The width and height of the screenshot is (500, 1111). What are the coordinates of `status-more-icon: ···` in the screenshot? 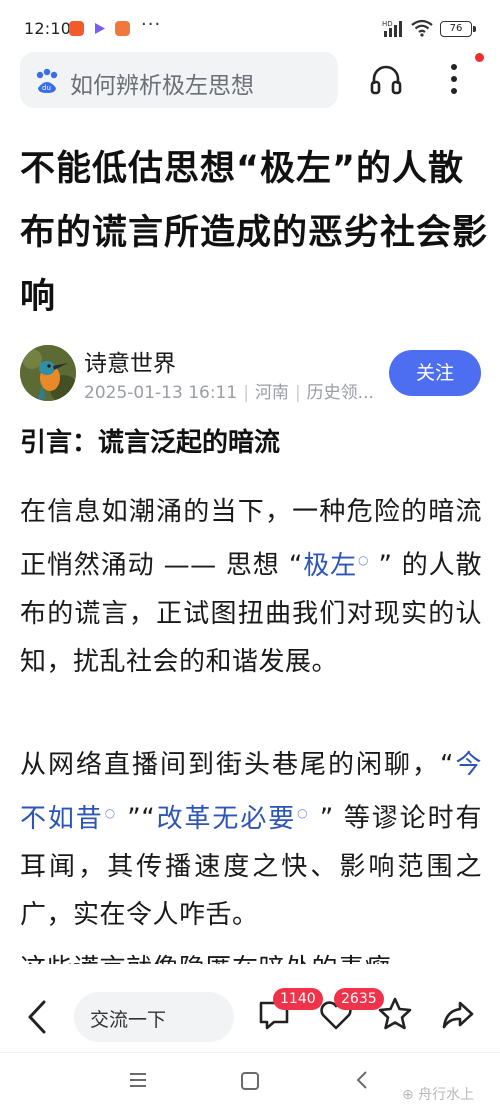 It's located at (151, 24).